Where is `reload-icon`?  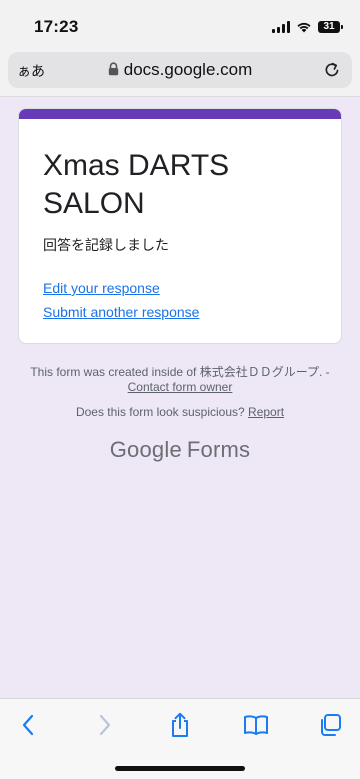 reload-icon is located at coordinates (332, 70).